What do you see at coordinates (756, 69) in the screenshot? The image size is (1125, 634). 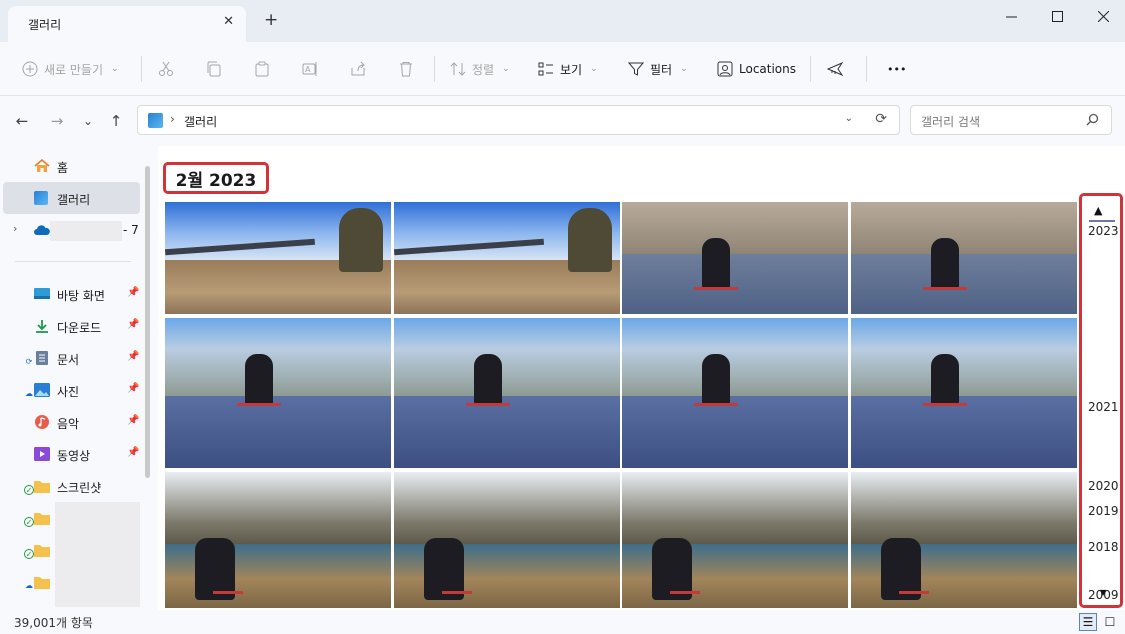 I see `locations-button: Locations` at bounding box center [756, 69].